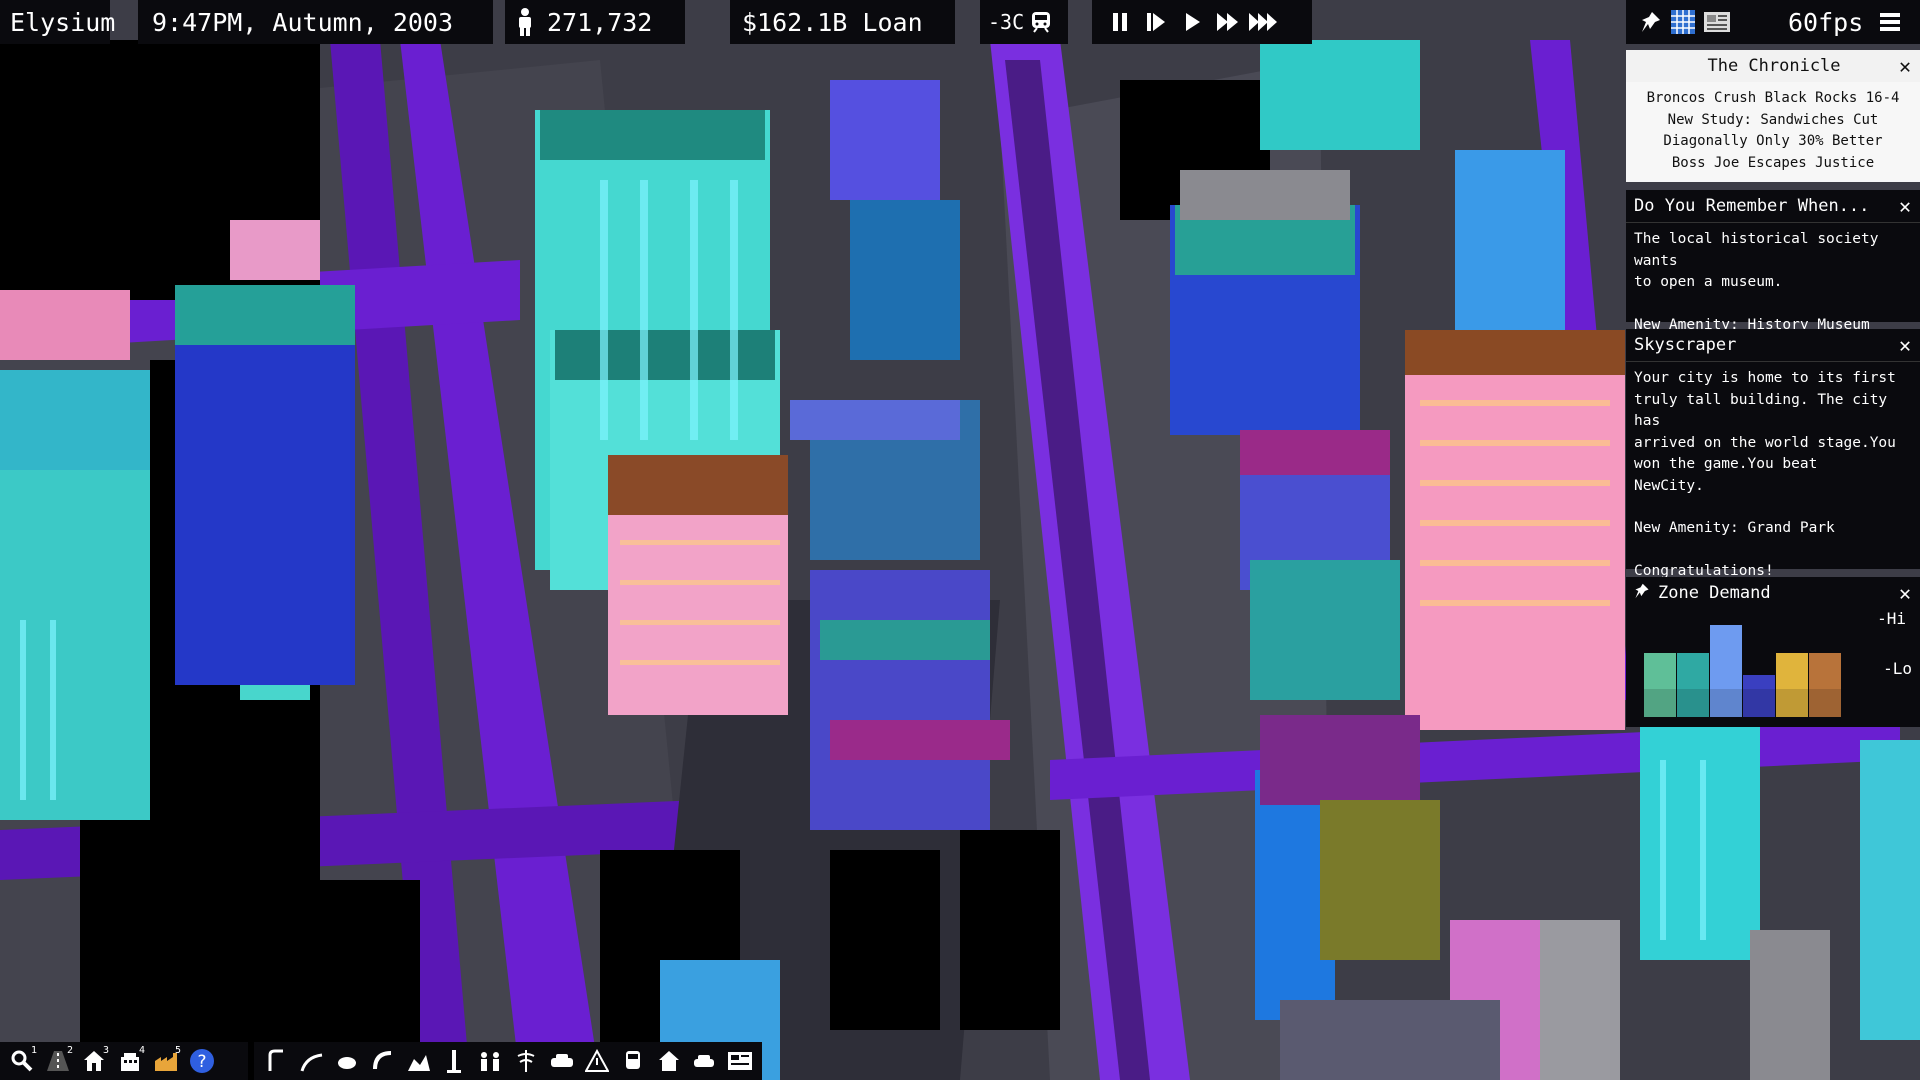 This screenshot has width=1920, height=1080. What do you see at coordinates (1683, 22) in the screenshot?
I see `grid-icon` at bounding box center [1683, 22].